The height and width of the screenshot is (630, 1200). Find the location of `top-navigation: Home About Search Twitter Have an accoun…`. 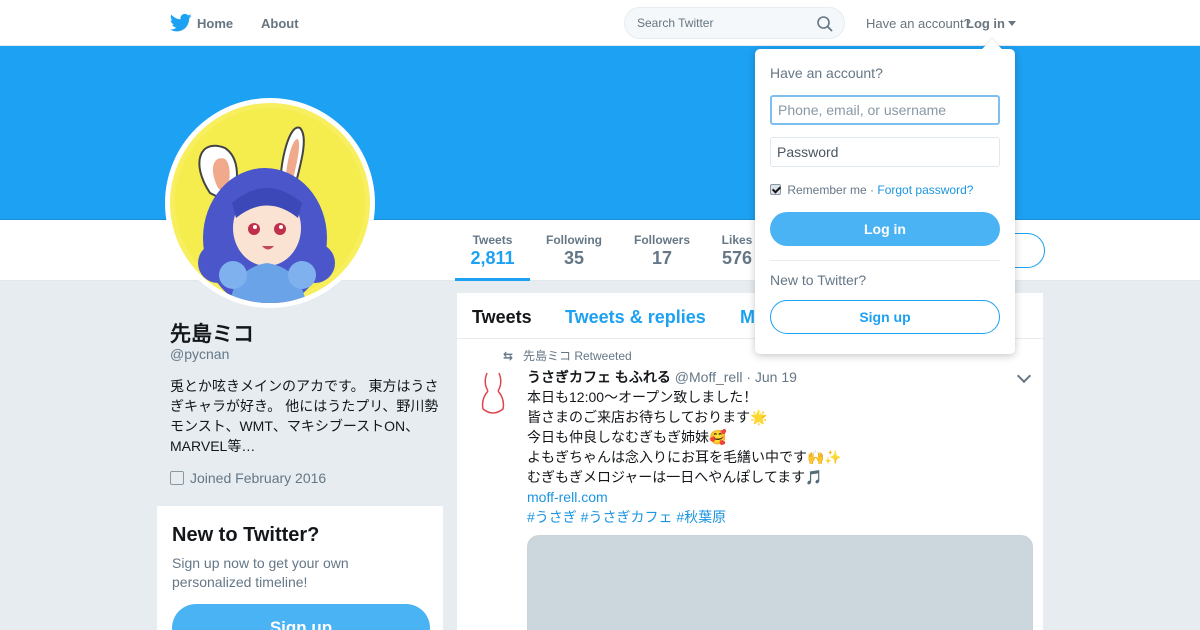

top-navigation: Home About Search Twitter Have an accoun… is located at coordinates (600, 23).